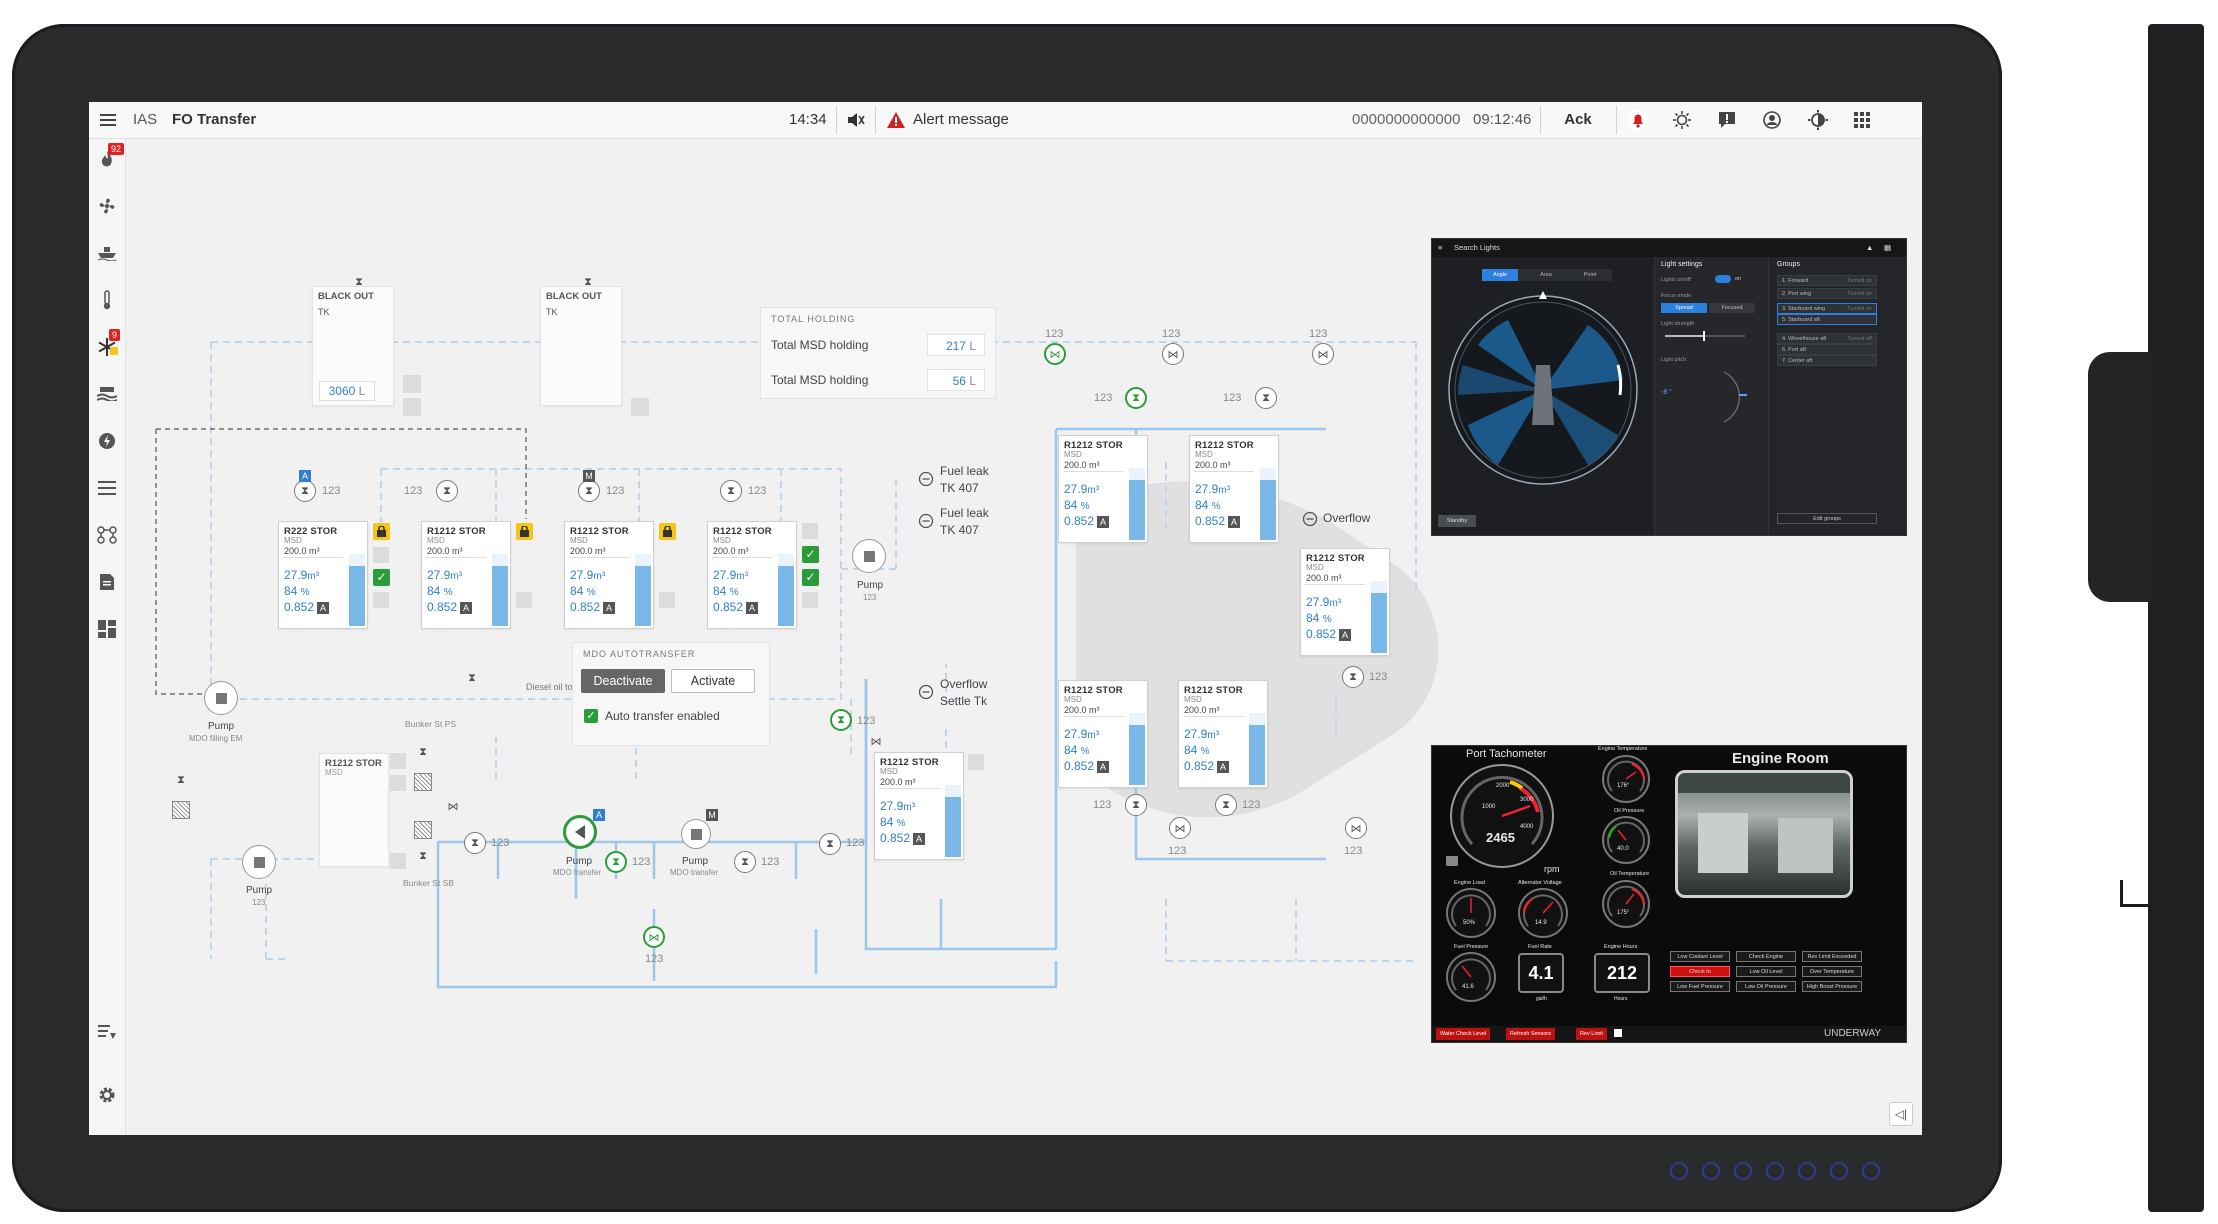 This screenshot has height=1224, width=2218. What do you see at coordinates (1440, 248) in the screenshot?
I see `menu-icon: ≡` at bounding box center [1440, 248].